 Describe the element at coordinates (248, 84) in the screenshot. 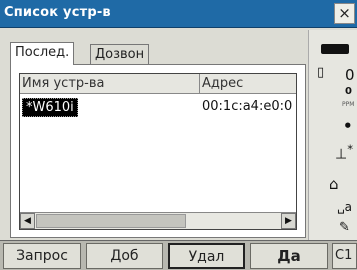

I see `column-header-address: Адрес` at that location.